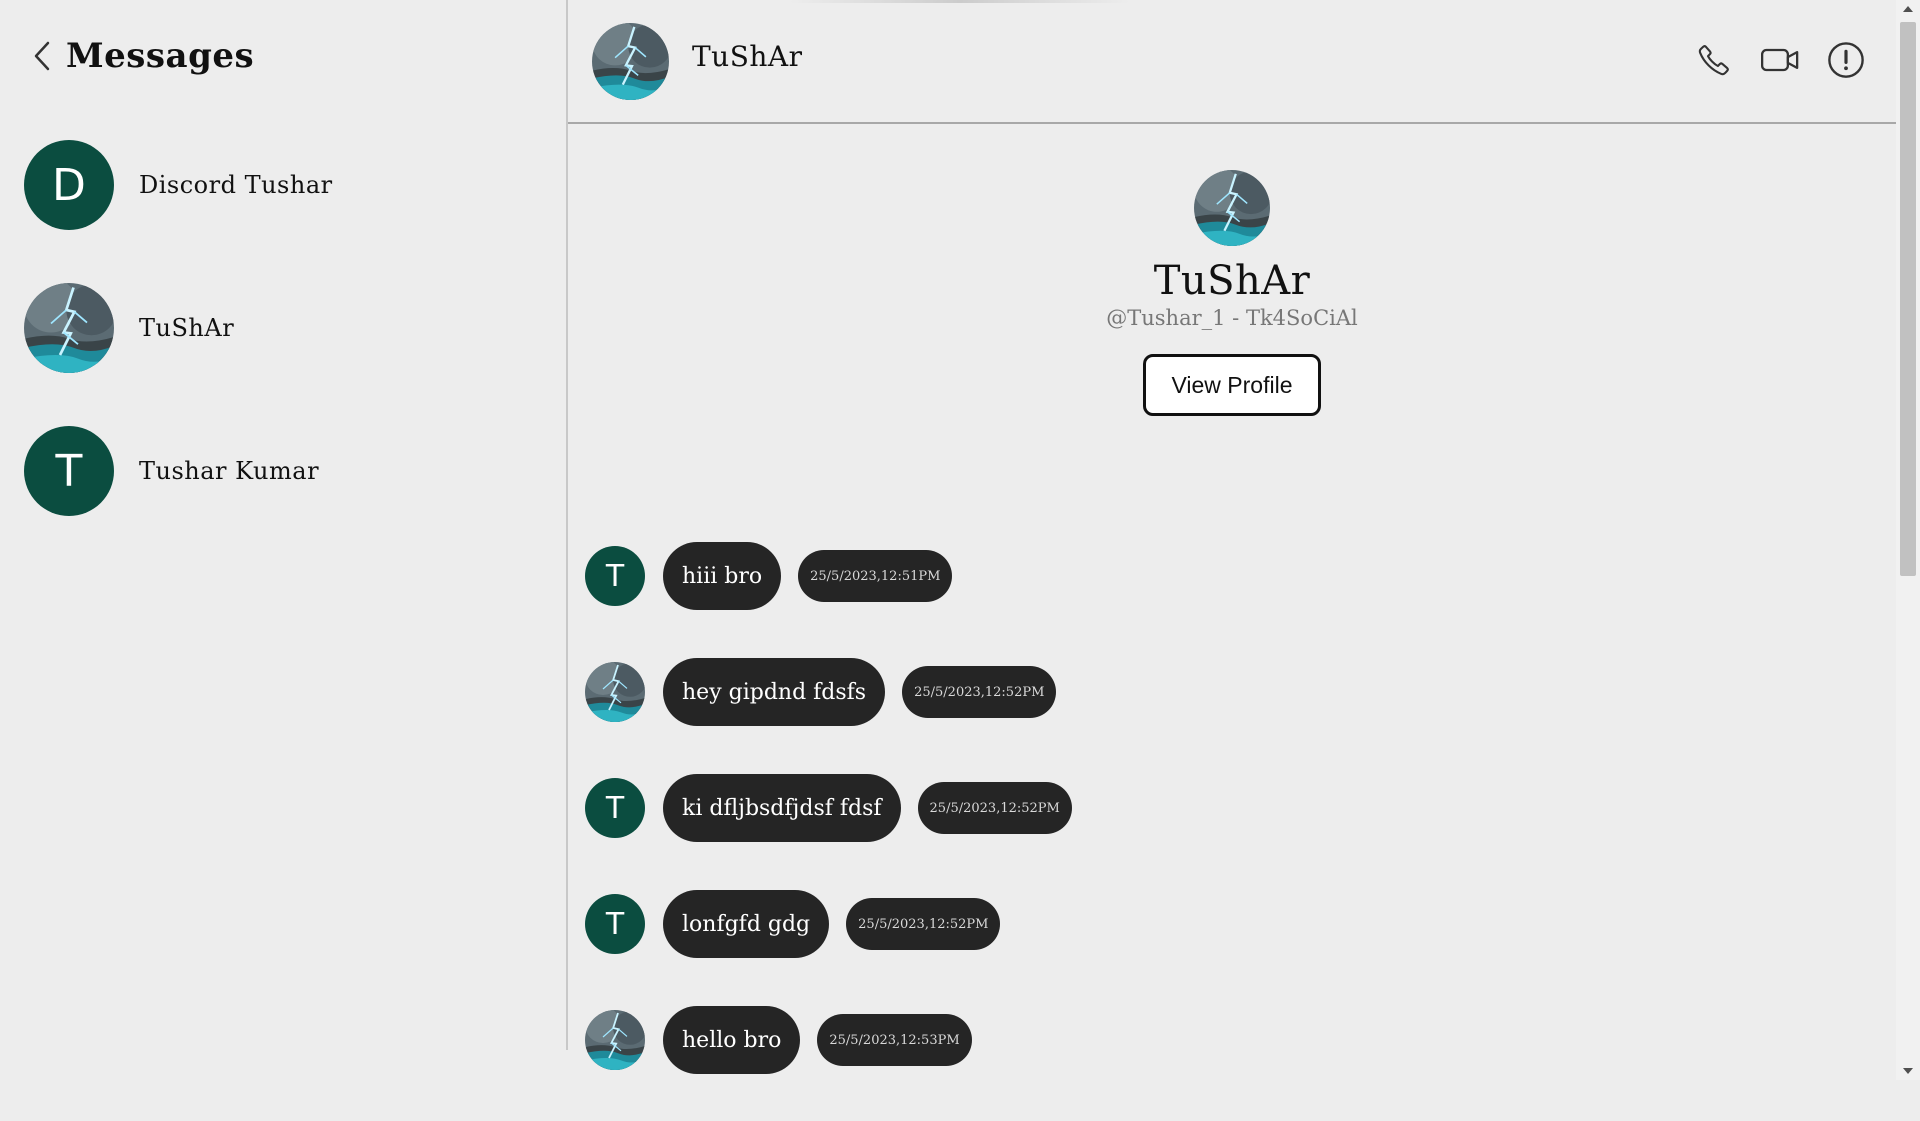 Image resolution: width=1920 pixels, height=1121 pixels. Describe the element at coordinates (1232, 281) in the screenshot. I see `profile-name: TuShAr` at that location.